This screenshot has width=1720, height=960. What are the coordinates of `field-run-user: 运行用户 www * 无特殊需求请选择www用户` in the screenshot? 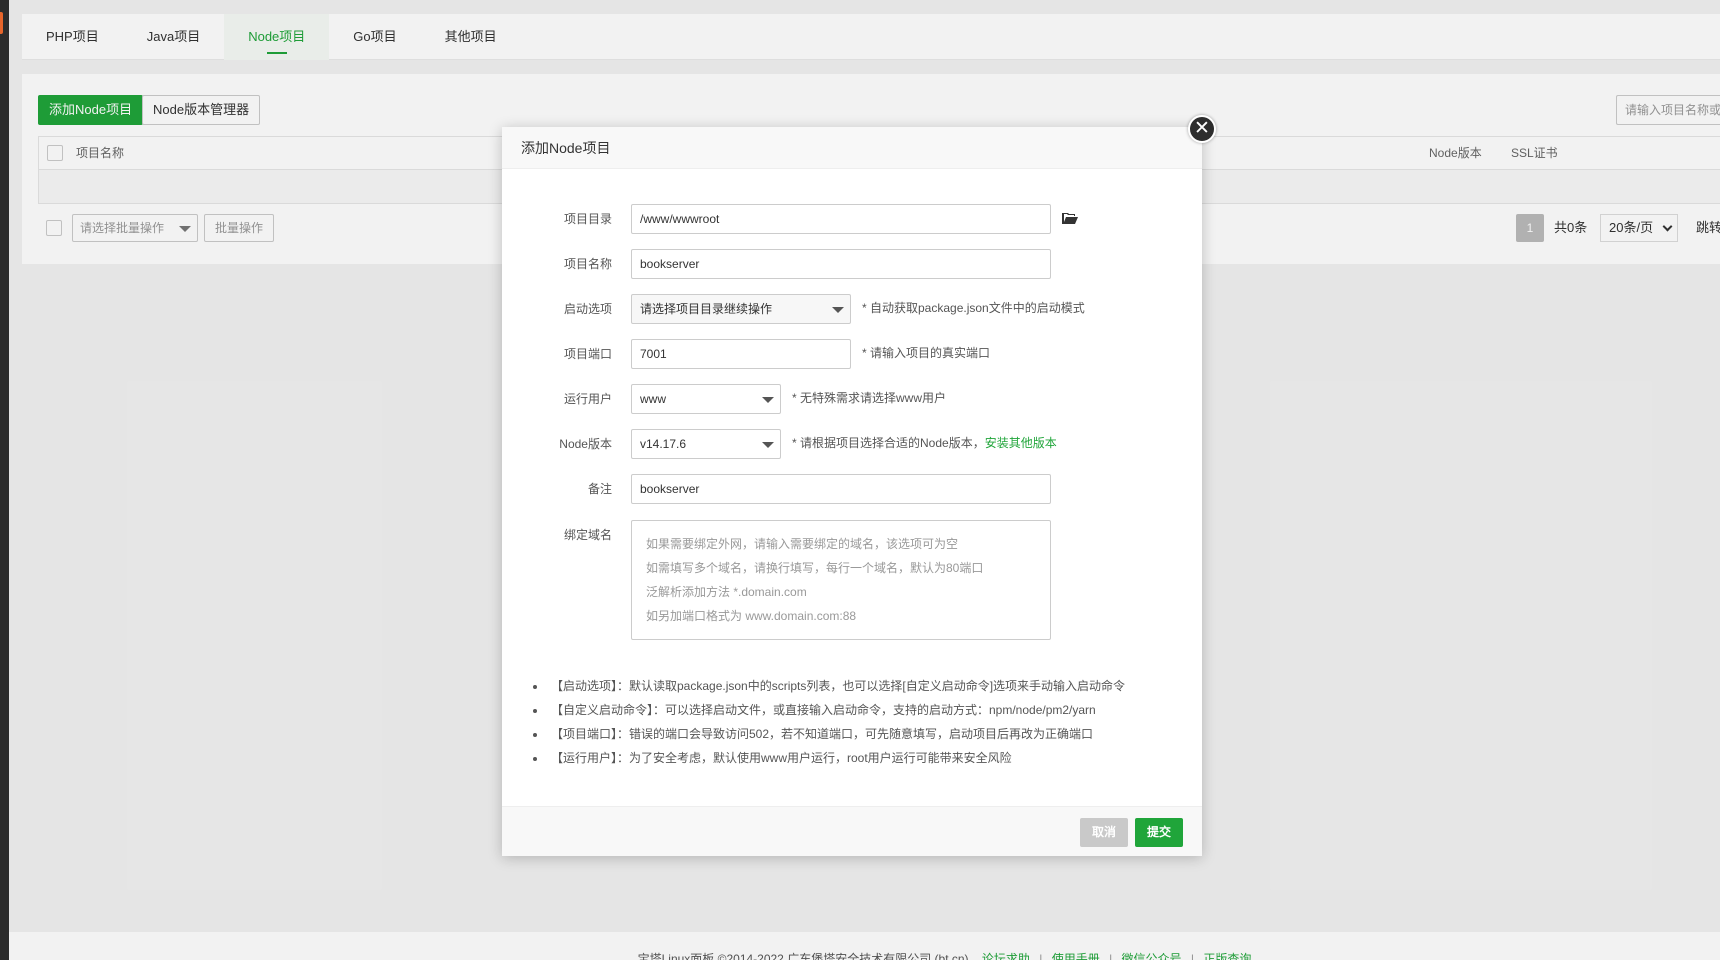 It's located at (852, 399).